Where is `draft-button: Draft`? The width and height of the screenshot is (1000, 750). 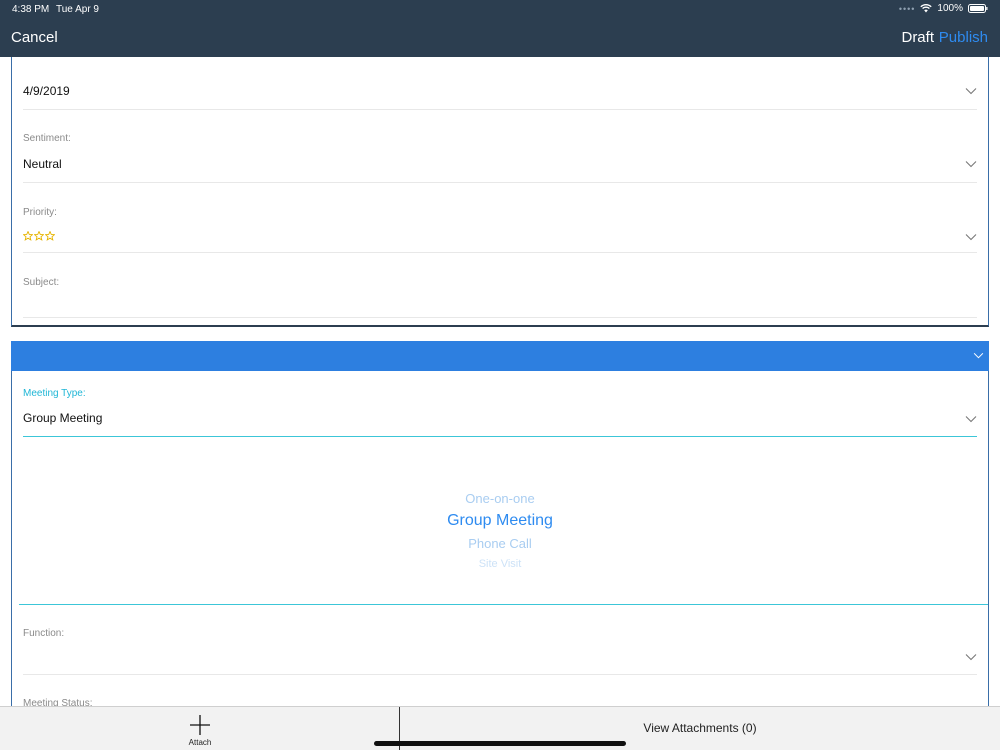
draft-button: Draft is located at coordinates (917, 37).